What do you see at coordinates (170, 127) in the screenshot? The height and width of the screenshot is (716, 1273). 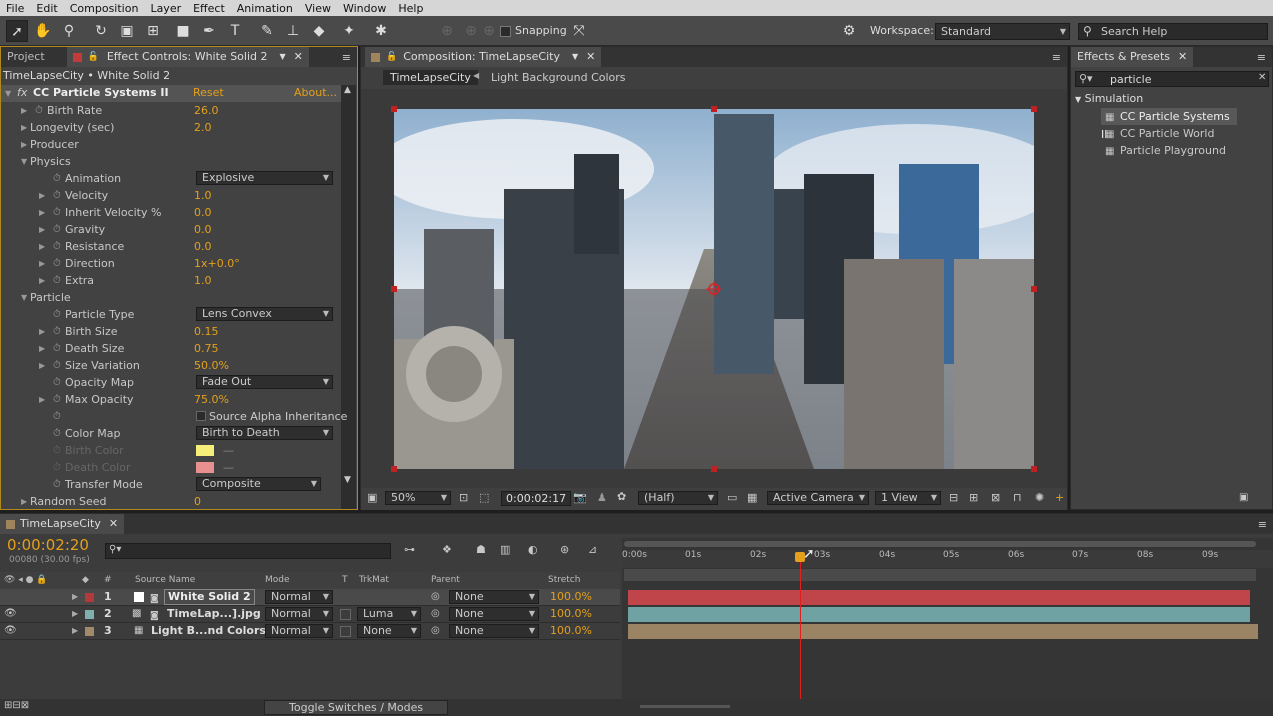 I see `property-longevity: ▶ Longevity (sec) 2.0` at bounding box center [170, 127].